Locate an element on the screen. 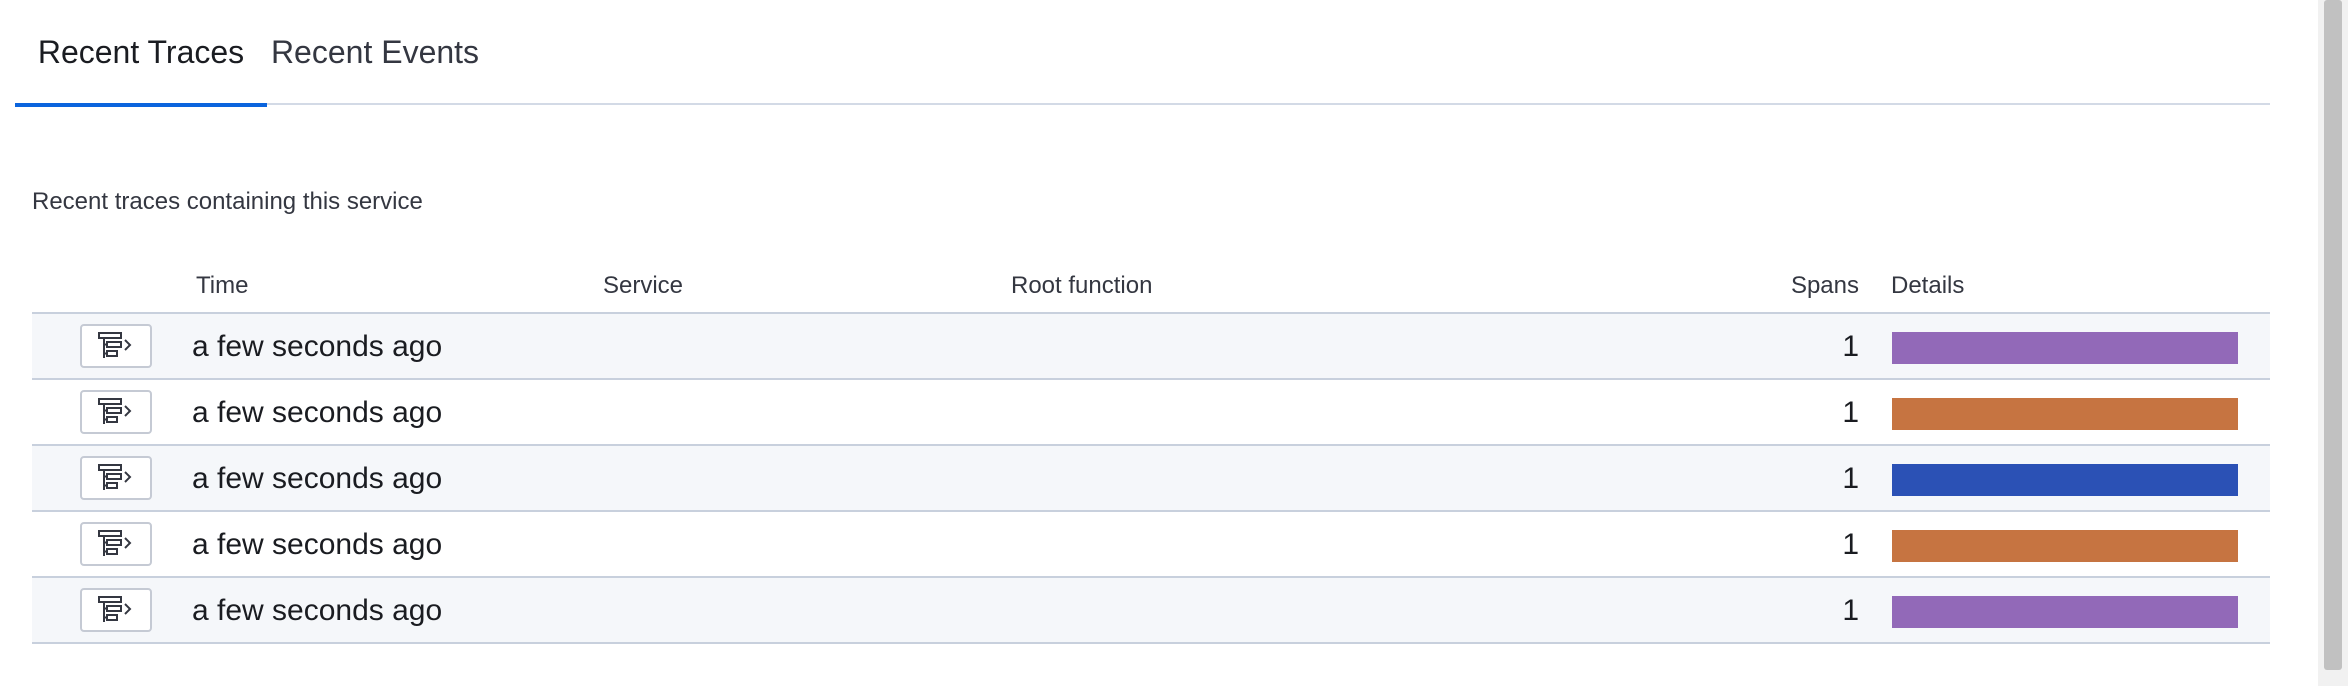  section-description: Recent traces containing this service is located at coordinates (227, 201).